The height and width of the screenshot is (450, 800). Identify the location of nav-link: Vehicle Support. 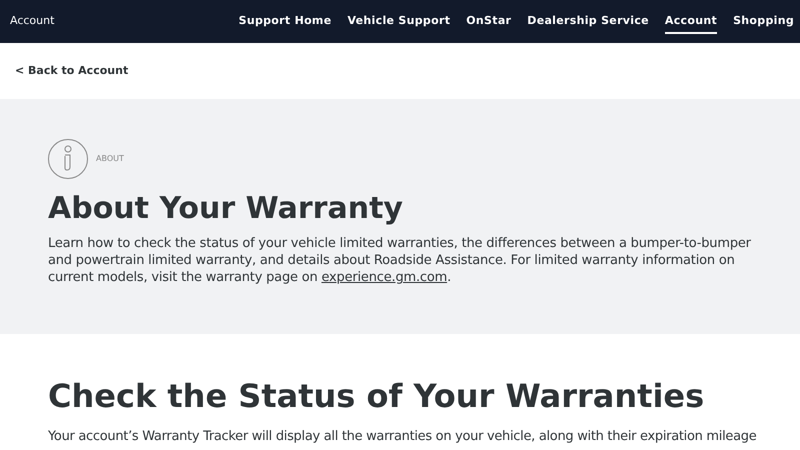
(398, 23).